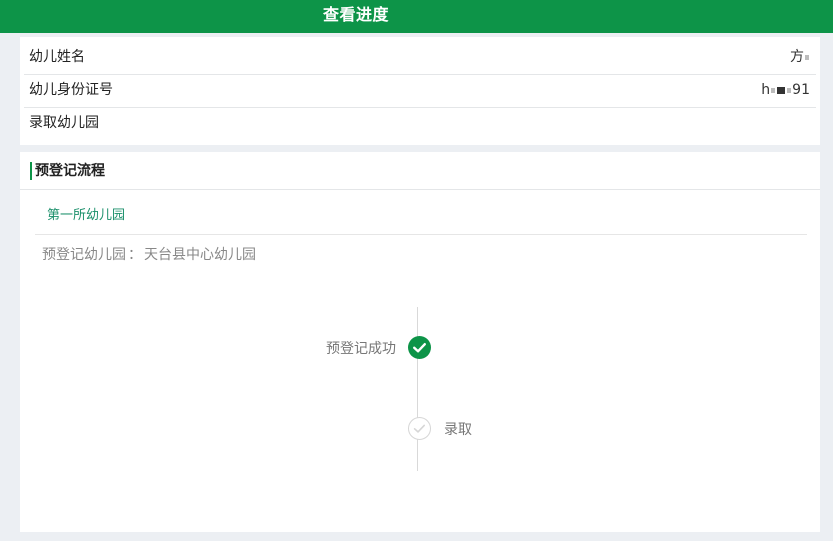 The image size is (833, 541). I want to click on id-number-value: h 91, so click(785, 90).